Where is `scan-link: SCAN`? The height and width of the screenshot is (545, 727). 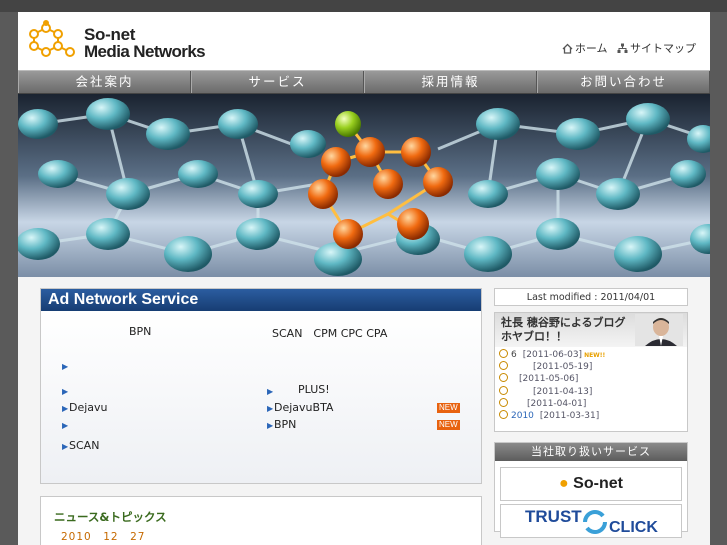
scan-link: SCAN is located at coordinates (84, 445).